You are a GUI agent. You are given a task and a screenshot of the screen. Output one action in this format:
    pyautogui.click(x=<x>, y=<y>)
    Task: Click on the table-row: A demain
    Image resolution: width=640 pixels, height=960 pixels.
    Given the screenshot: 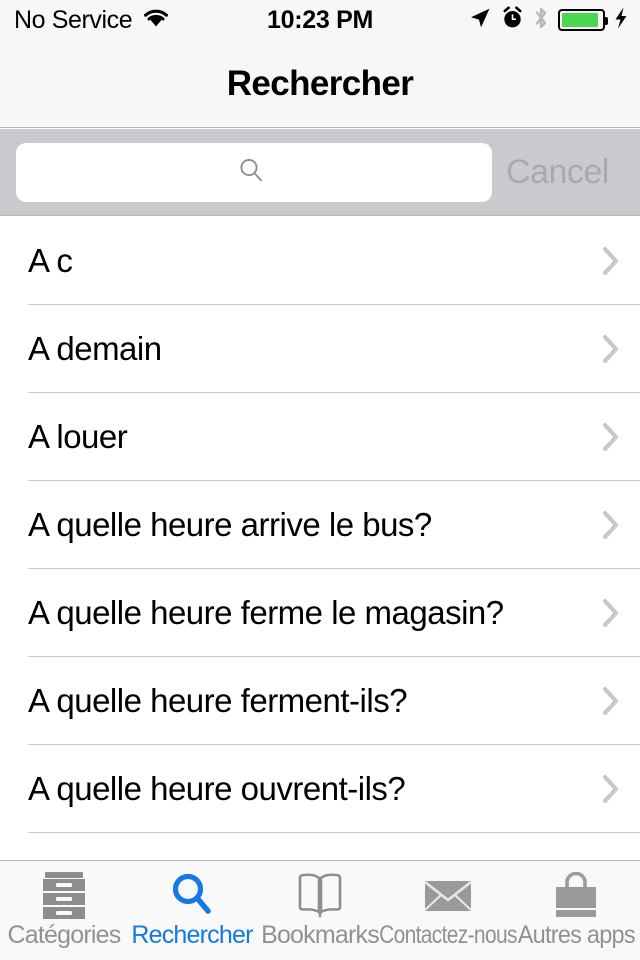 What is the action you would take?
    pyautogui.click(x=320, y=349)
    